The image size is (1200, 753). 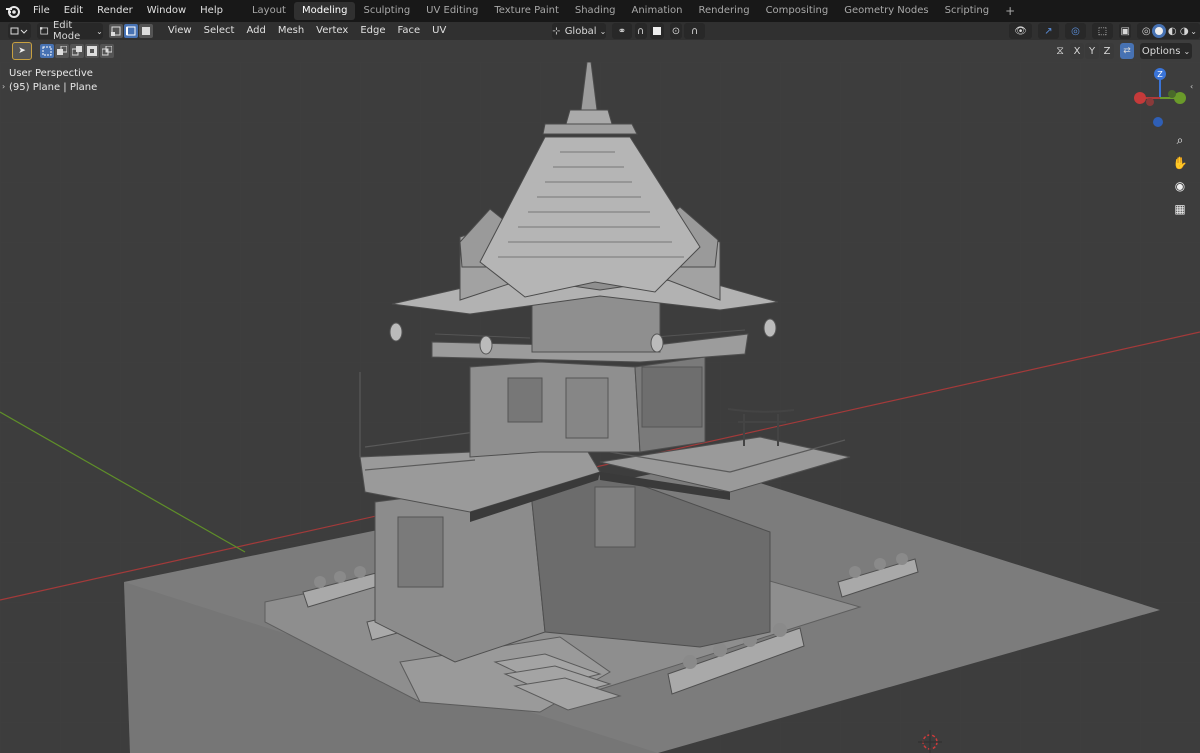 I want to click on link-icon: ⚭, so click(x=622, y=31).